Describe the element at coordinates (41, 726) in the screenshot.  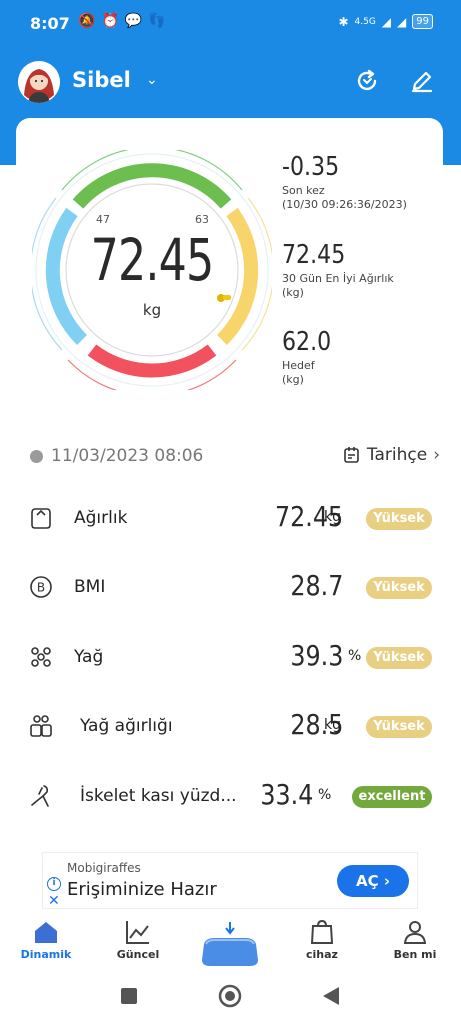
I see `fat-weight-icon` at that location.